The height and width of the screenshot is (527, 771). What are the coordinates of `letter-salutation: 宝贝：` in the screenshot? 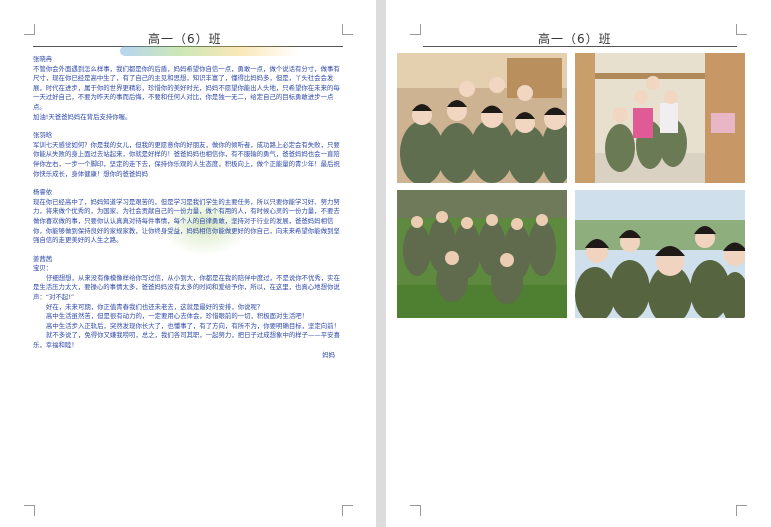 It's located at (43, 268).